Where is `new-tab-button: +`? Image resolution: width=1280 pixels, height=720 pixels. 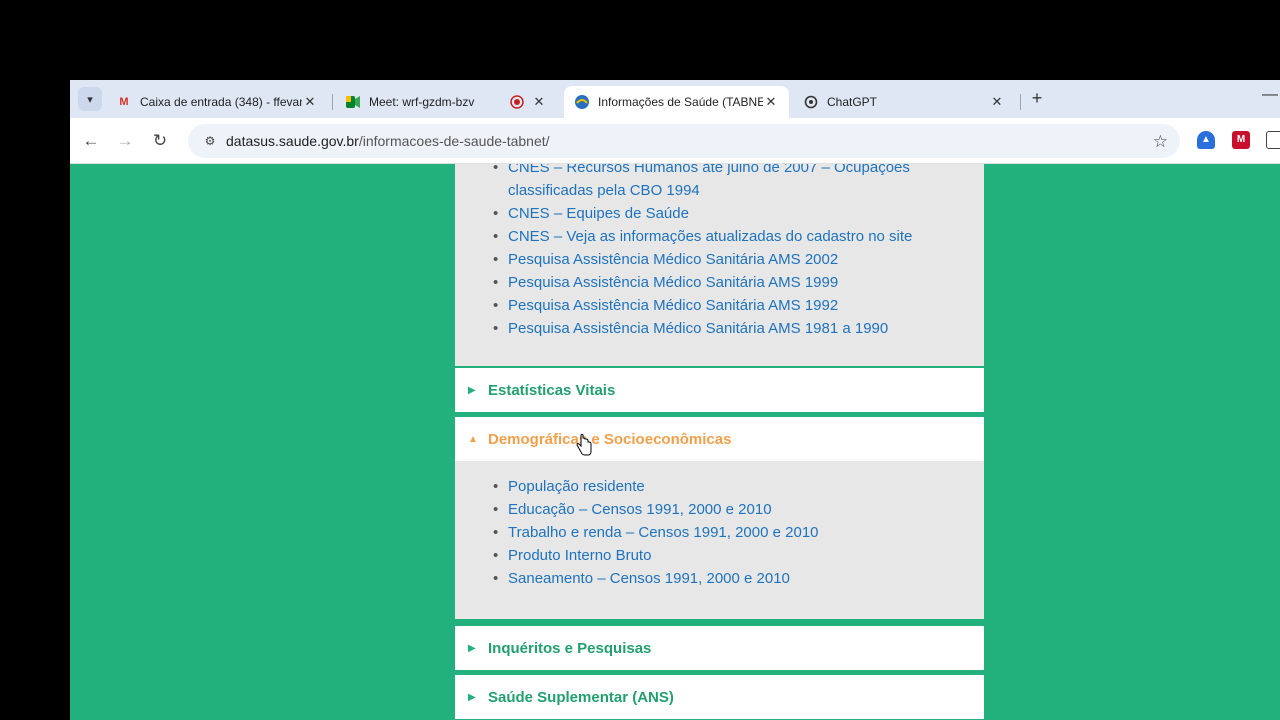 new-tab-button: + is located at coordinates (1037, 98).